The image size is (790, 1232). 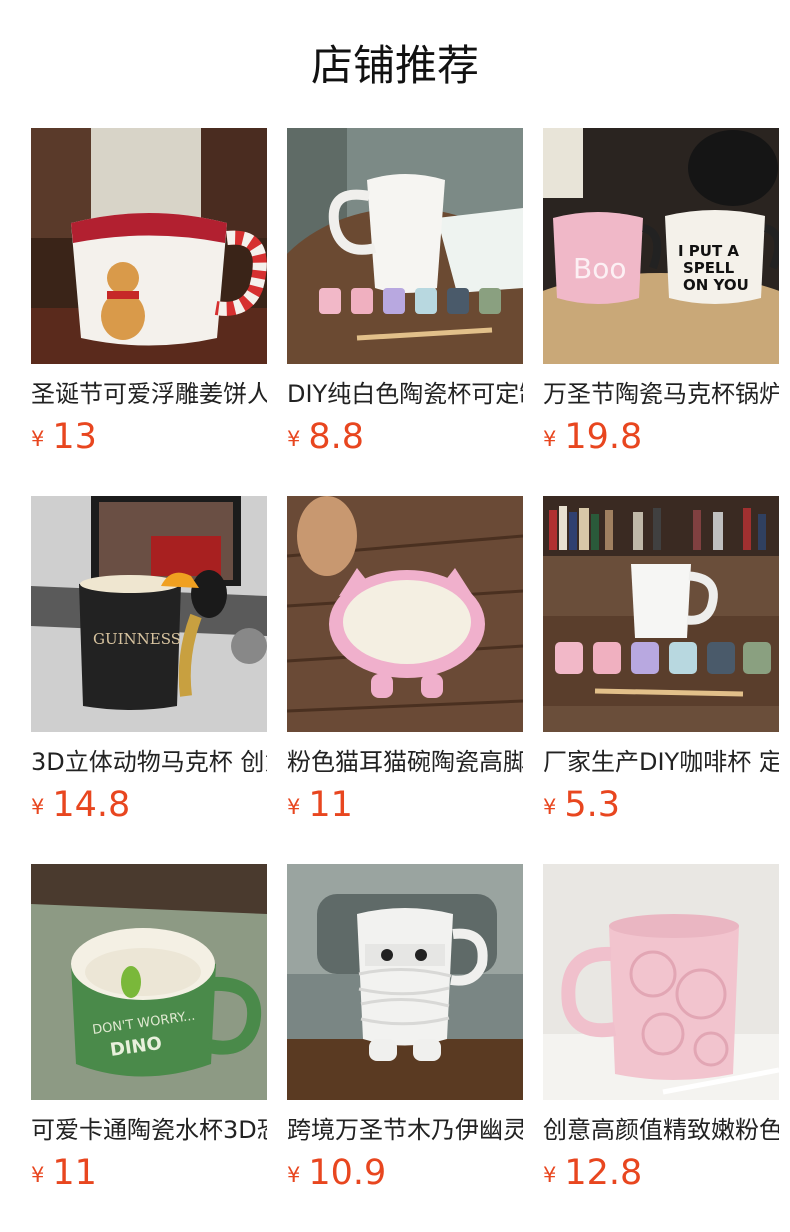 I want to click on product-name: 3D立体动物马克杯 创意, so click(x=149, y=762).